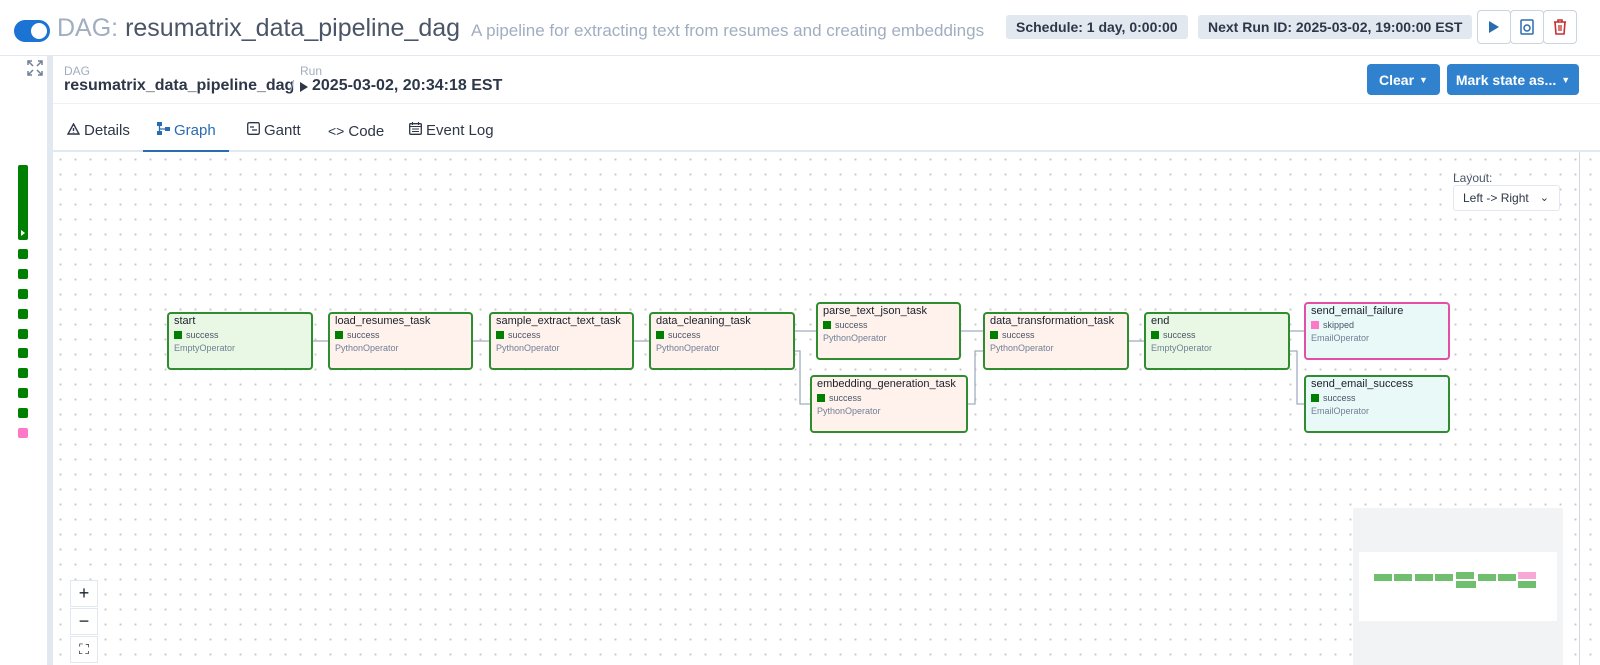  Describe the element at coordinates (415, 128) in the screenshot. I see `calendar-icon` at that location.